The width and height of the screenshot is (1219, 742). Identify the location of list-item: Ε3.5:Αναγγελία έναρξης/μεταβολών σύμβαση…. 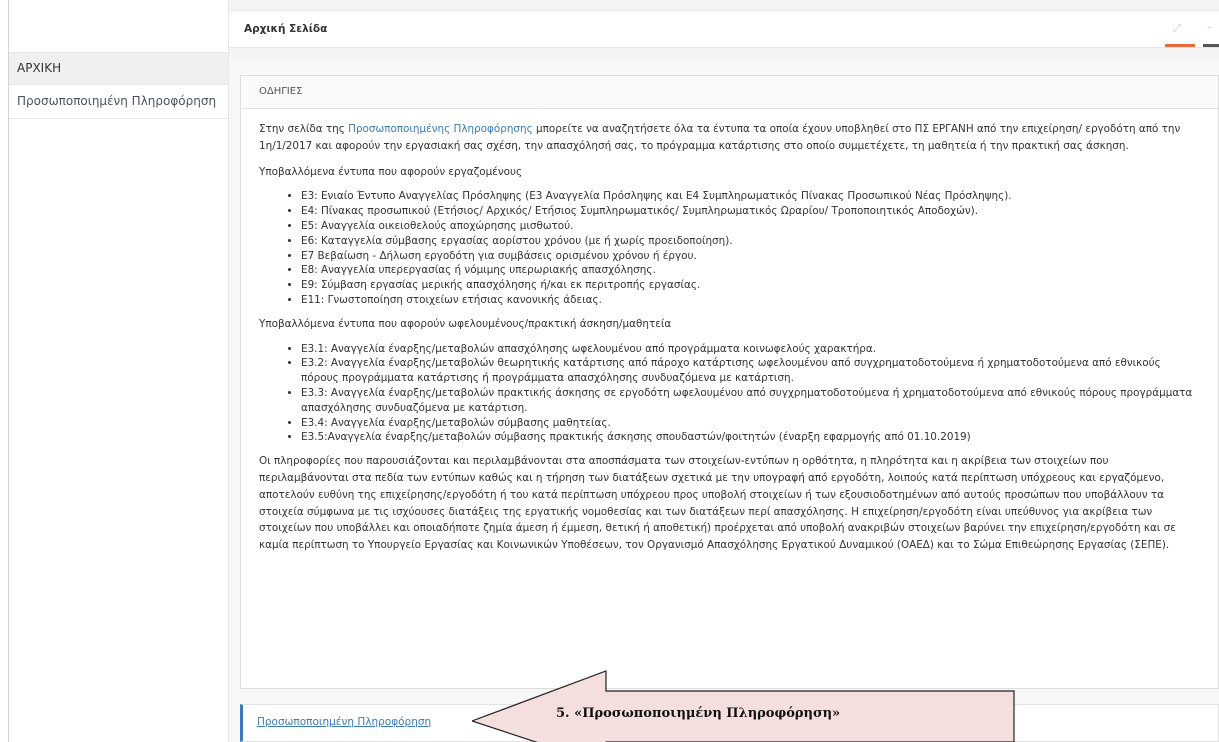
(750, 437).